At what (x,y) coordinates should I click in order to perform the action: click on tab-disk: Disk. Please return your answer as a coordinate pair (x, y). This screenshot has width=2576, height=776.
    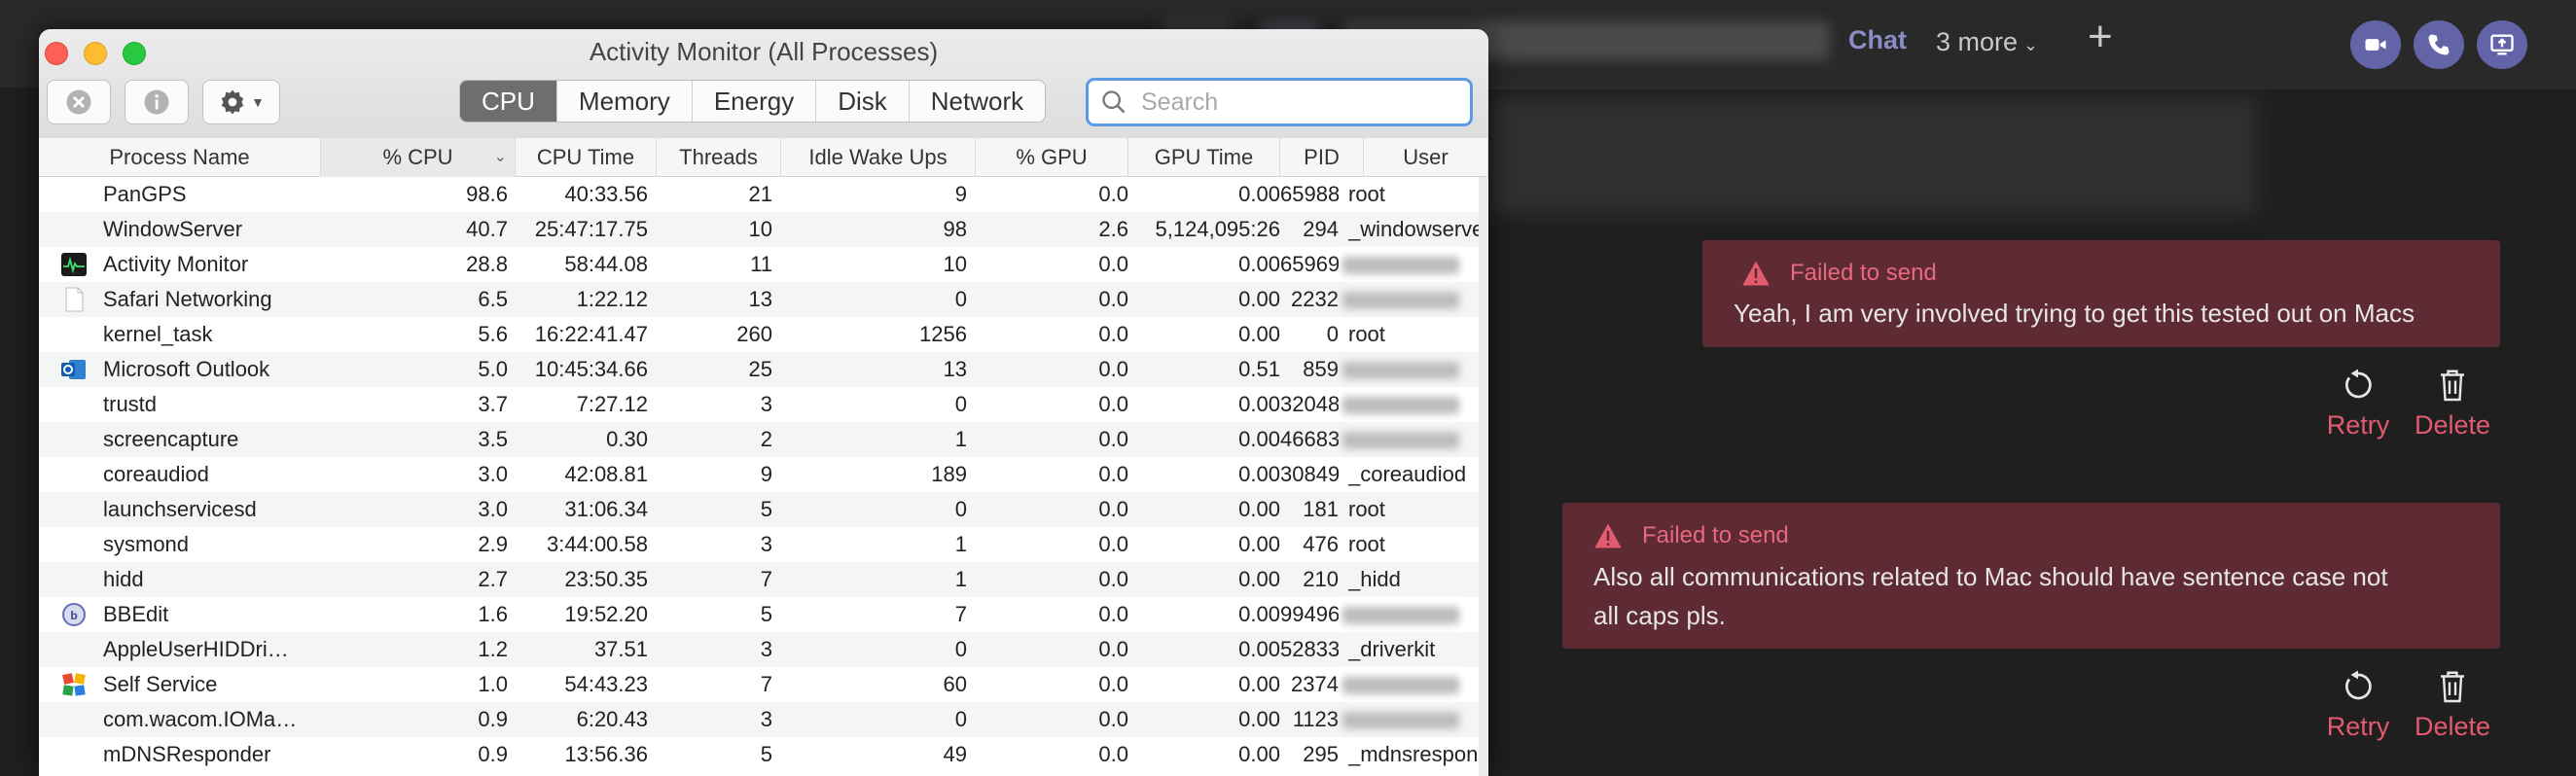
    Looking at the image, I should click on (862, 101).